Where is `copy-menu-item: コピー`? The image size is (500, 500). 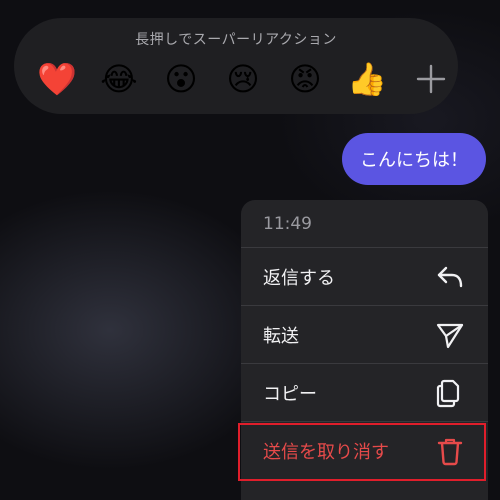
copy-menu-item: コピー is located at coordinates (364, 393).